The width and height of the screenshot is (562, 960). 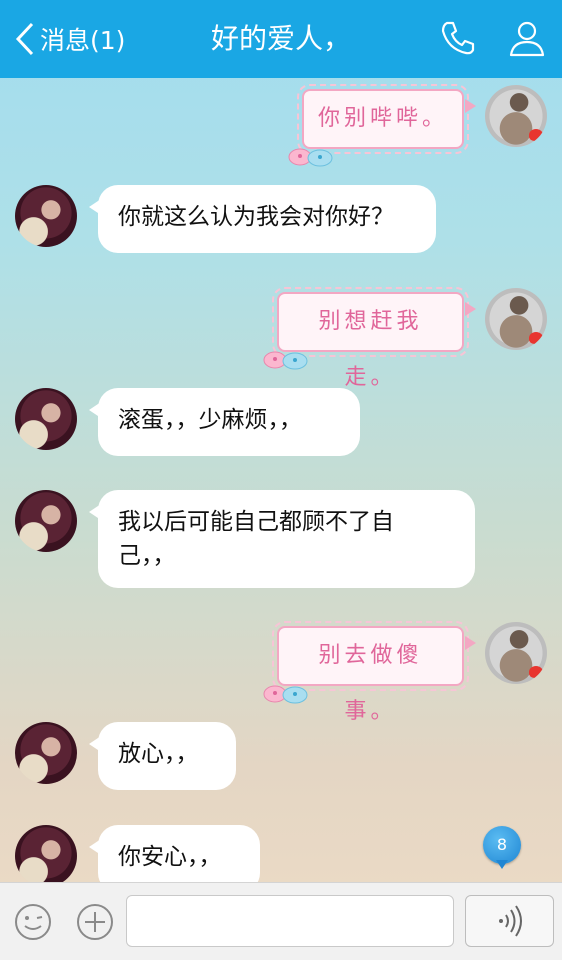 I want to click on message-bubble-mine: 你别哔哔。, so click(x=382, y=125).